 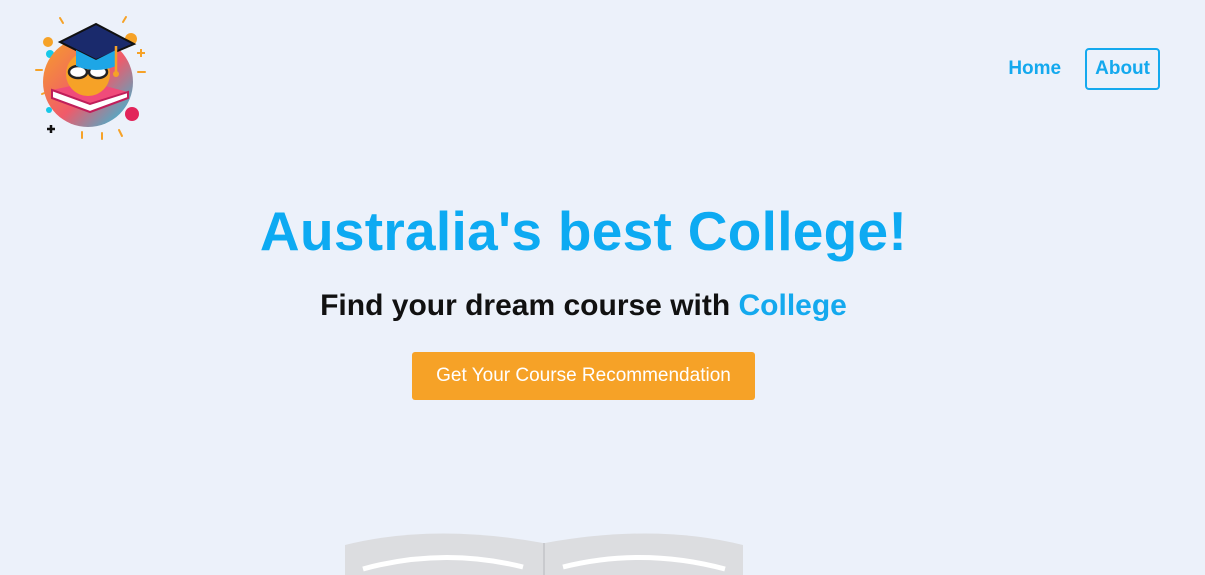 I want to click on main-nav: Home About, so click(x=1084, y=69).